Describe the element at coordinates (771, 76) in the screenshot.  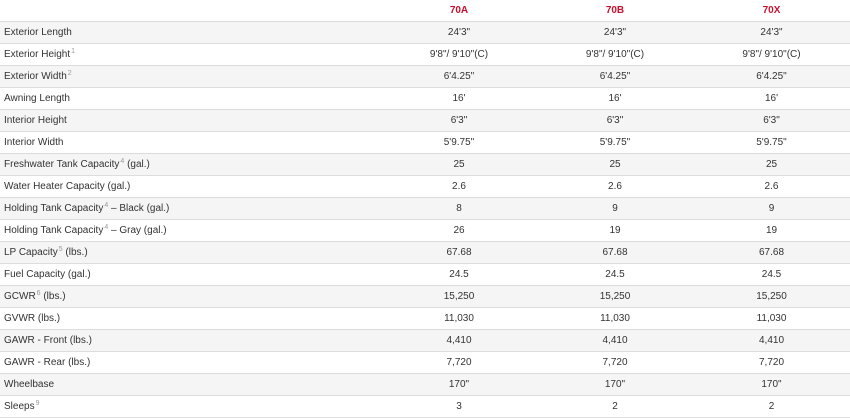
I see `spec-value-70x: 6'4.25"` at that location.